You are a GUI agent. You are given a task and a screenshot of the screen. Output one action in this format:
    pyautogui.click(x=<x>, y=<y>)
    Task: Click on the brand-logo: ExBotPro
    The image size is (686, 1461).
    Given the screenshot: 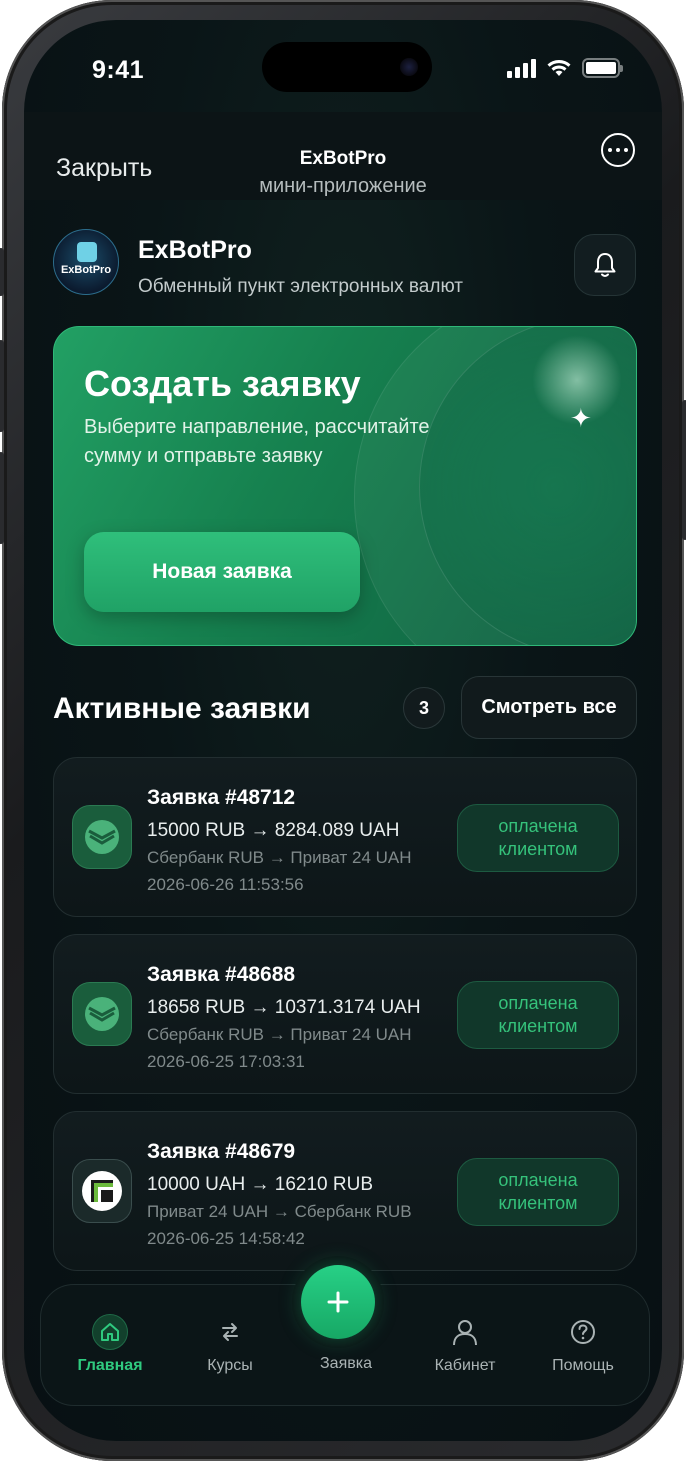 What is the action you would take?
    pyautogui.click(x=86, y=262)
    